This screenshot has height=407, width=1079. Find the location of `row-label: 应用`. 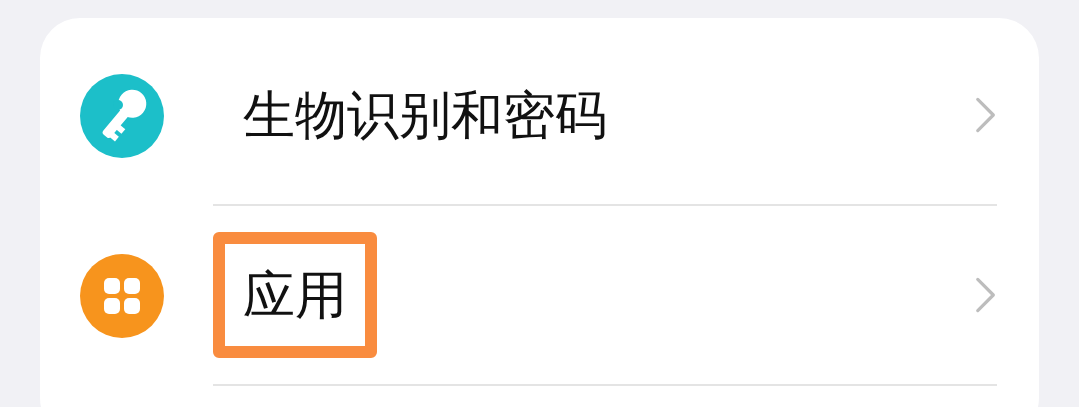

row-label: 应用 is located at coordinates (295, 295).